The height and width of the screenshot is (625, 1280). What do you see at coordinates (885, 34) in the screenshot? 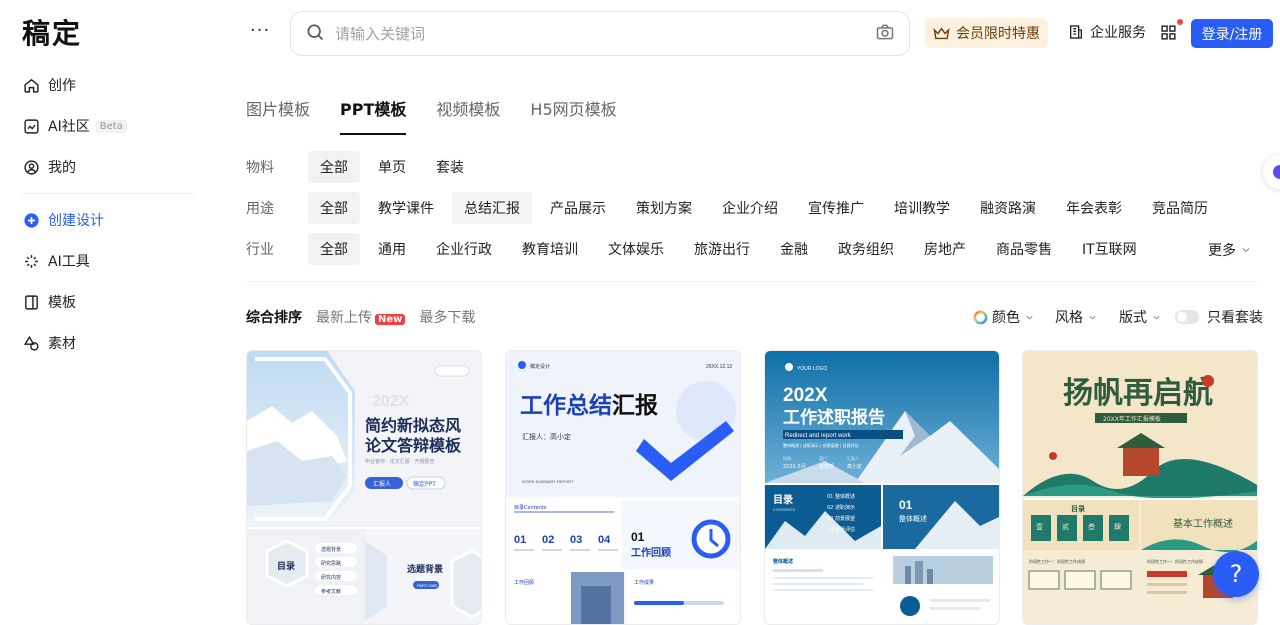
I see `camera-icon` at bounding box center [885, 34].